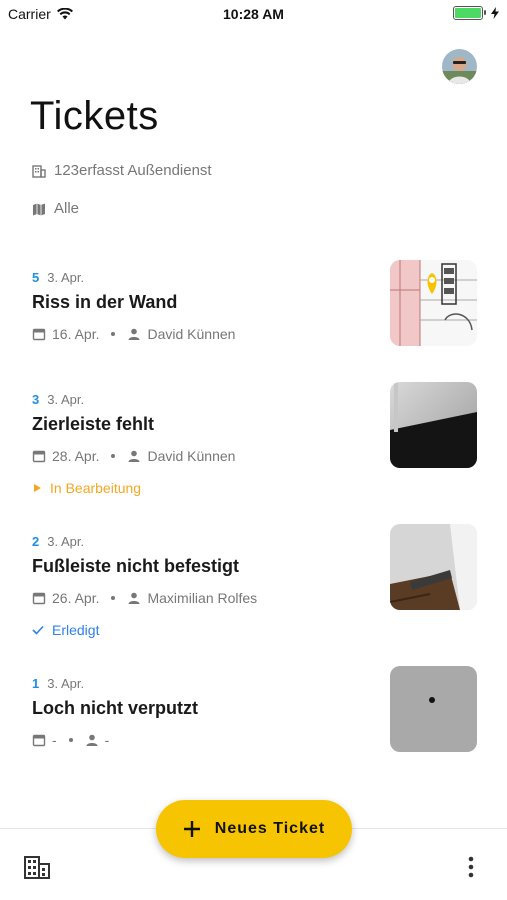 This screenshot has height=900, width=507. What do you see at coordinates (107, 740) in the screenshot?
I see `ticket-assignee: -` at bounding box center [107, 740].